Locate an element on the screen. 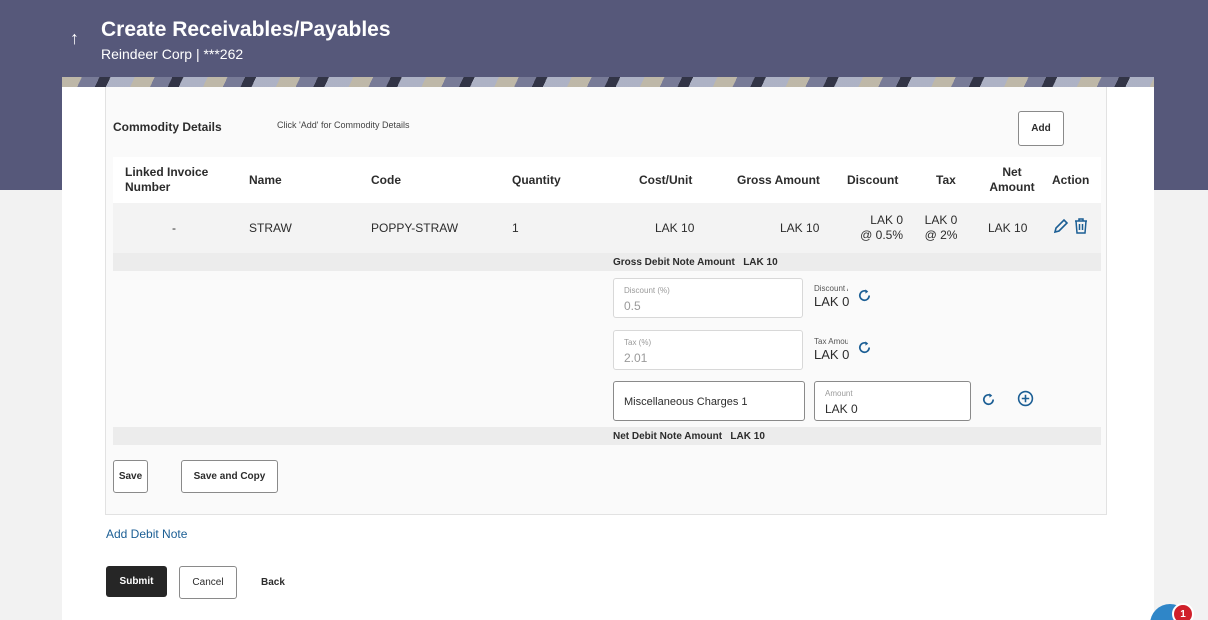  cell-discount-amount: LAK 0 is located at coordinates (886, 220).